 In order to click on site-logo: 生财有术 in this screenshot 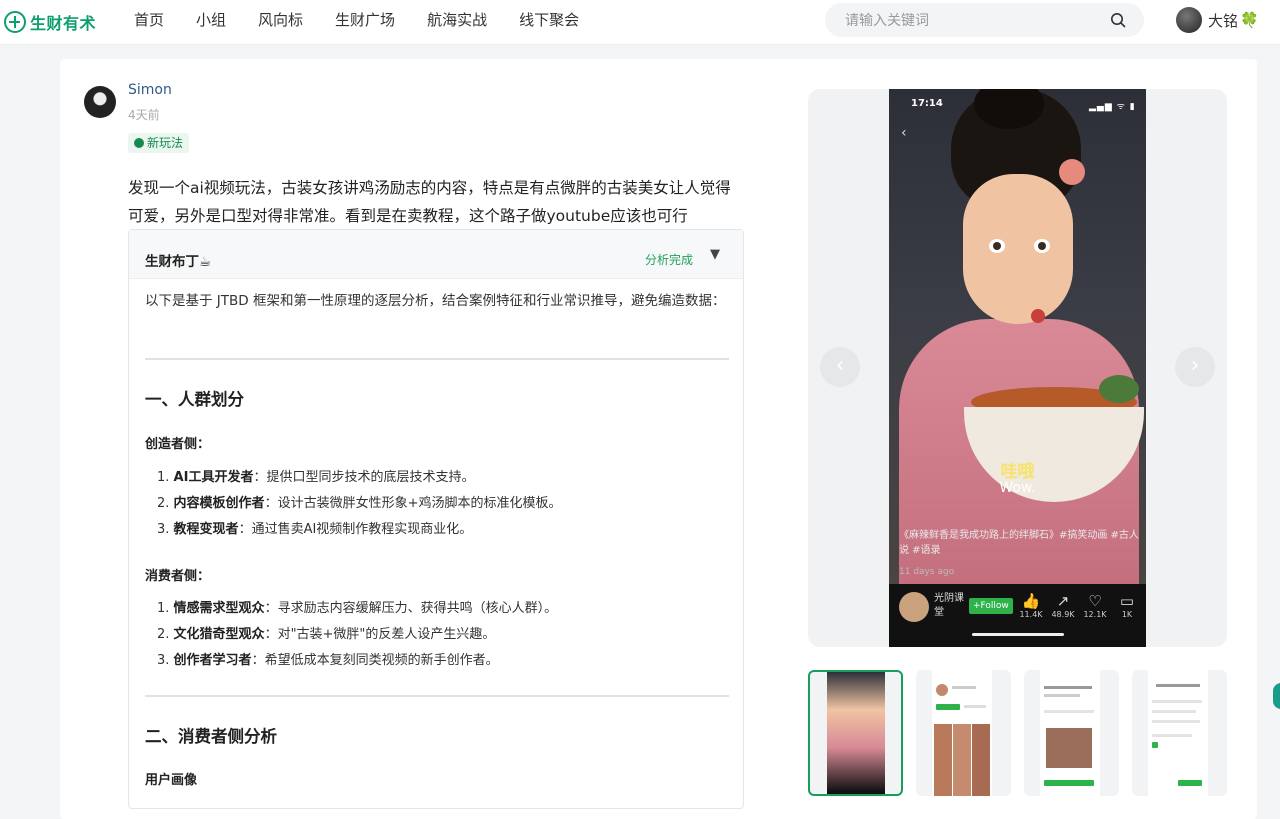, I will do `click(50, 22)`.